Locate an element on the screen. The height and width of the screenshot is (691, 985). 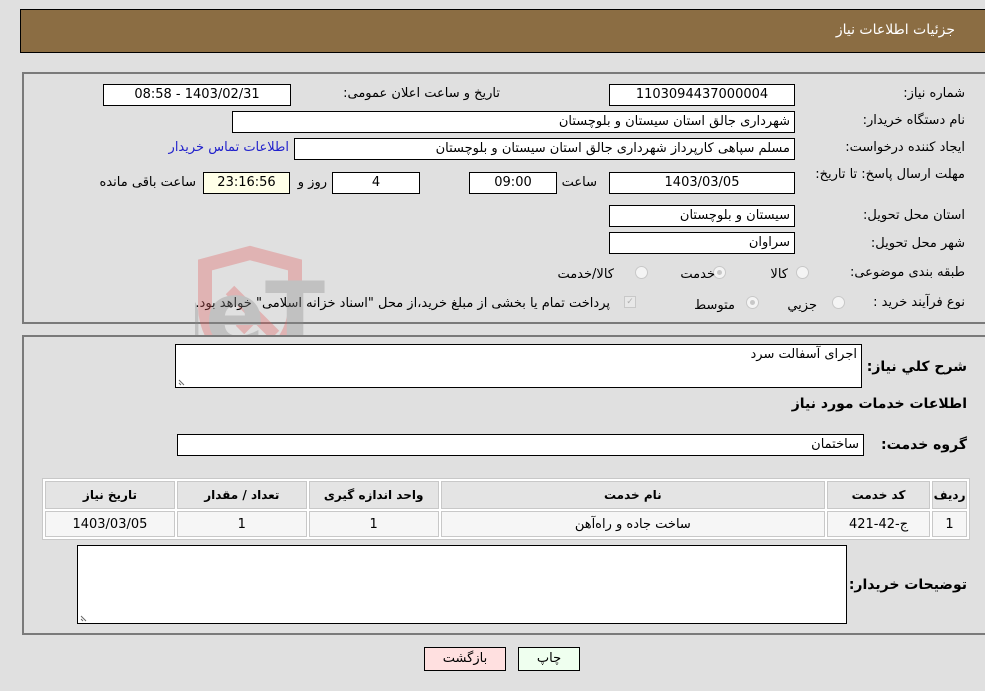
description-textarea: اجرای آسفالت سرد is located at coordinates (518, 366).